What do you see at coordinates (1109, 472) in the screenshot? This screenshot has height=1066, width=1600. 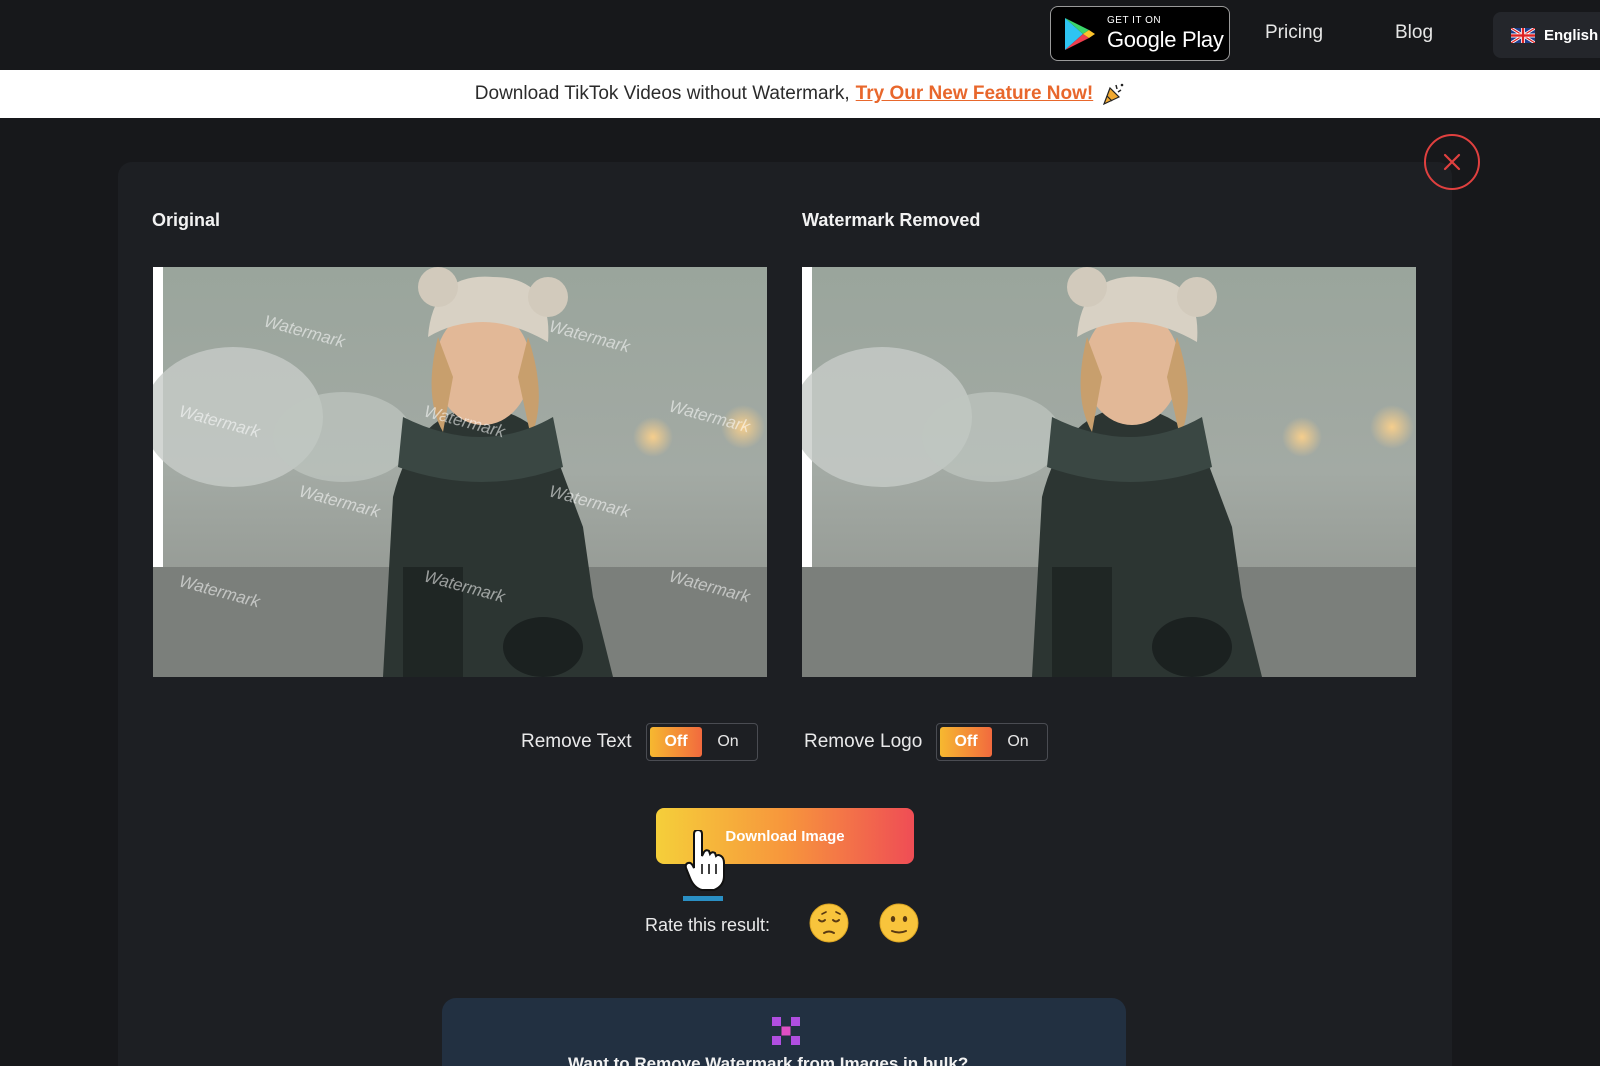 I see `watermark-removed-image` at bounding box center [1109, 472].